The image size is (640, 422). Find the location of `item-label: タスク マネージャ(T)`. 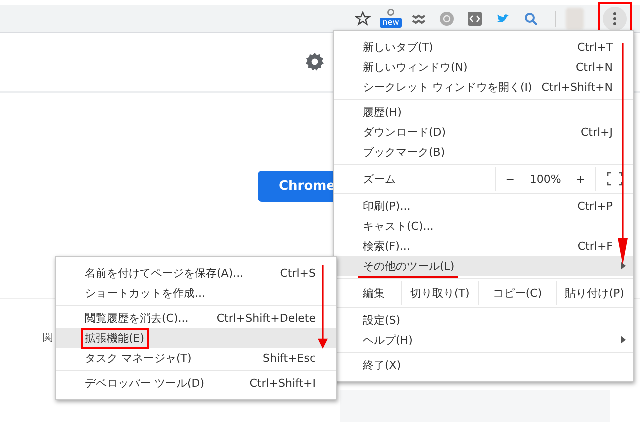

item-label: タスク マネージャ(T) is located at coordinates (138, 358).